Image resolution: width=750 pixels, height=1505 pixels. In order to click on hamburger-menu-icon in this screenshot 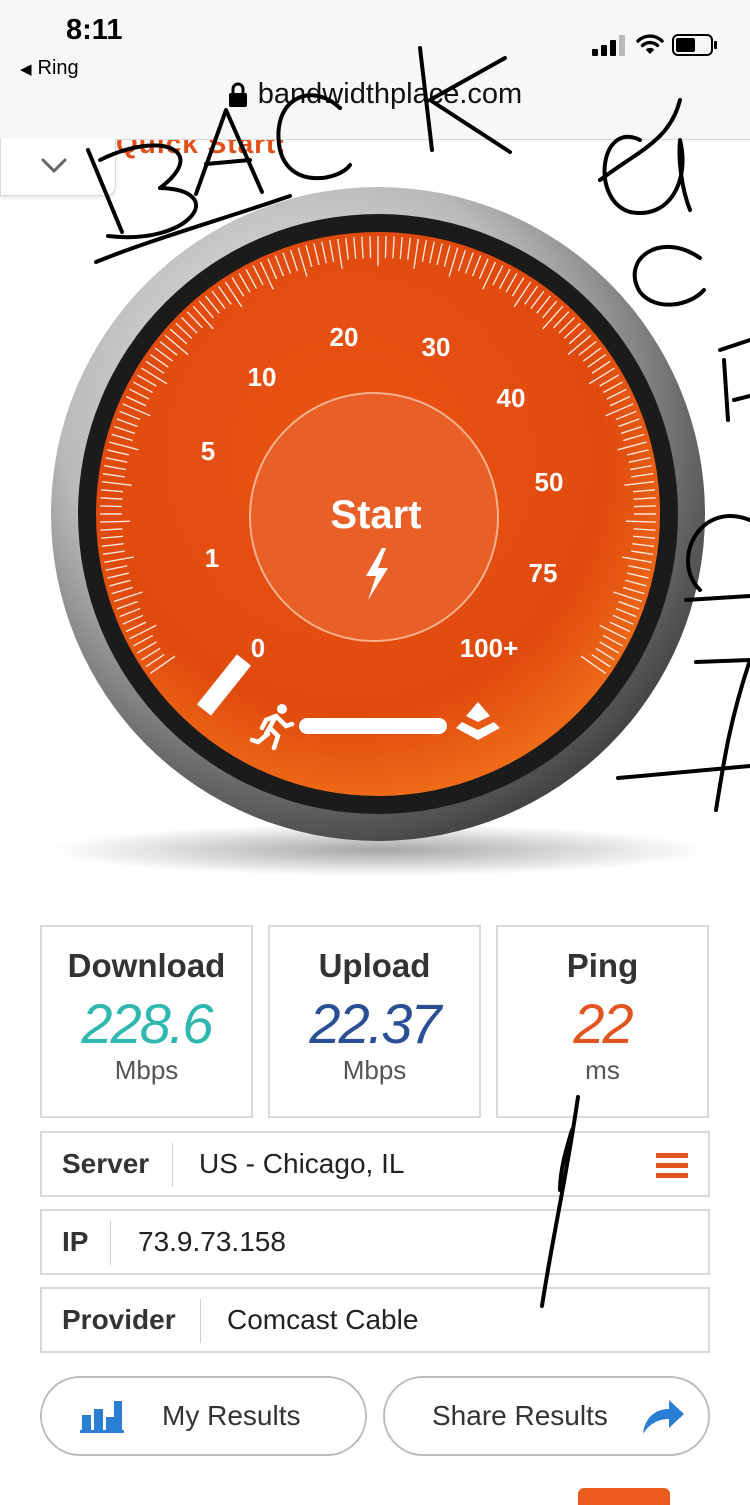, I will do `click(672, 1166)`.